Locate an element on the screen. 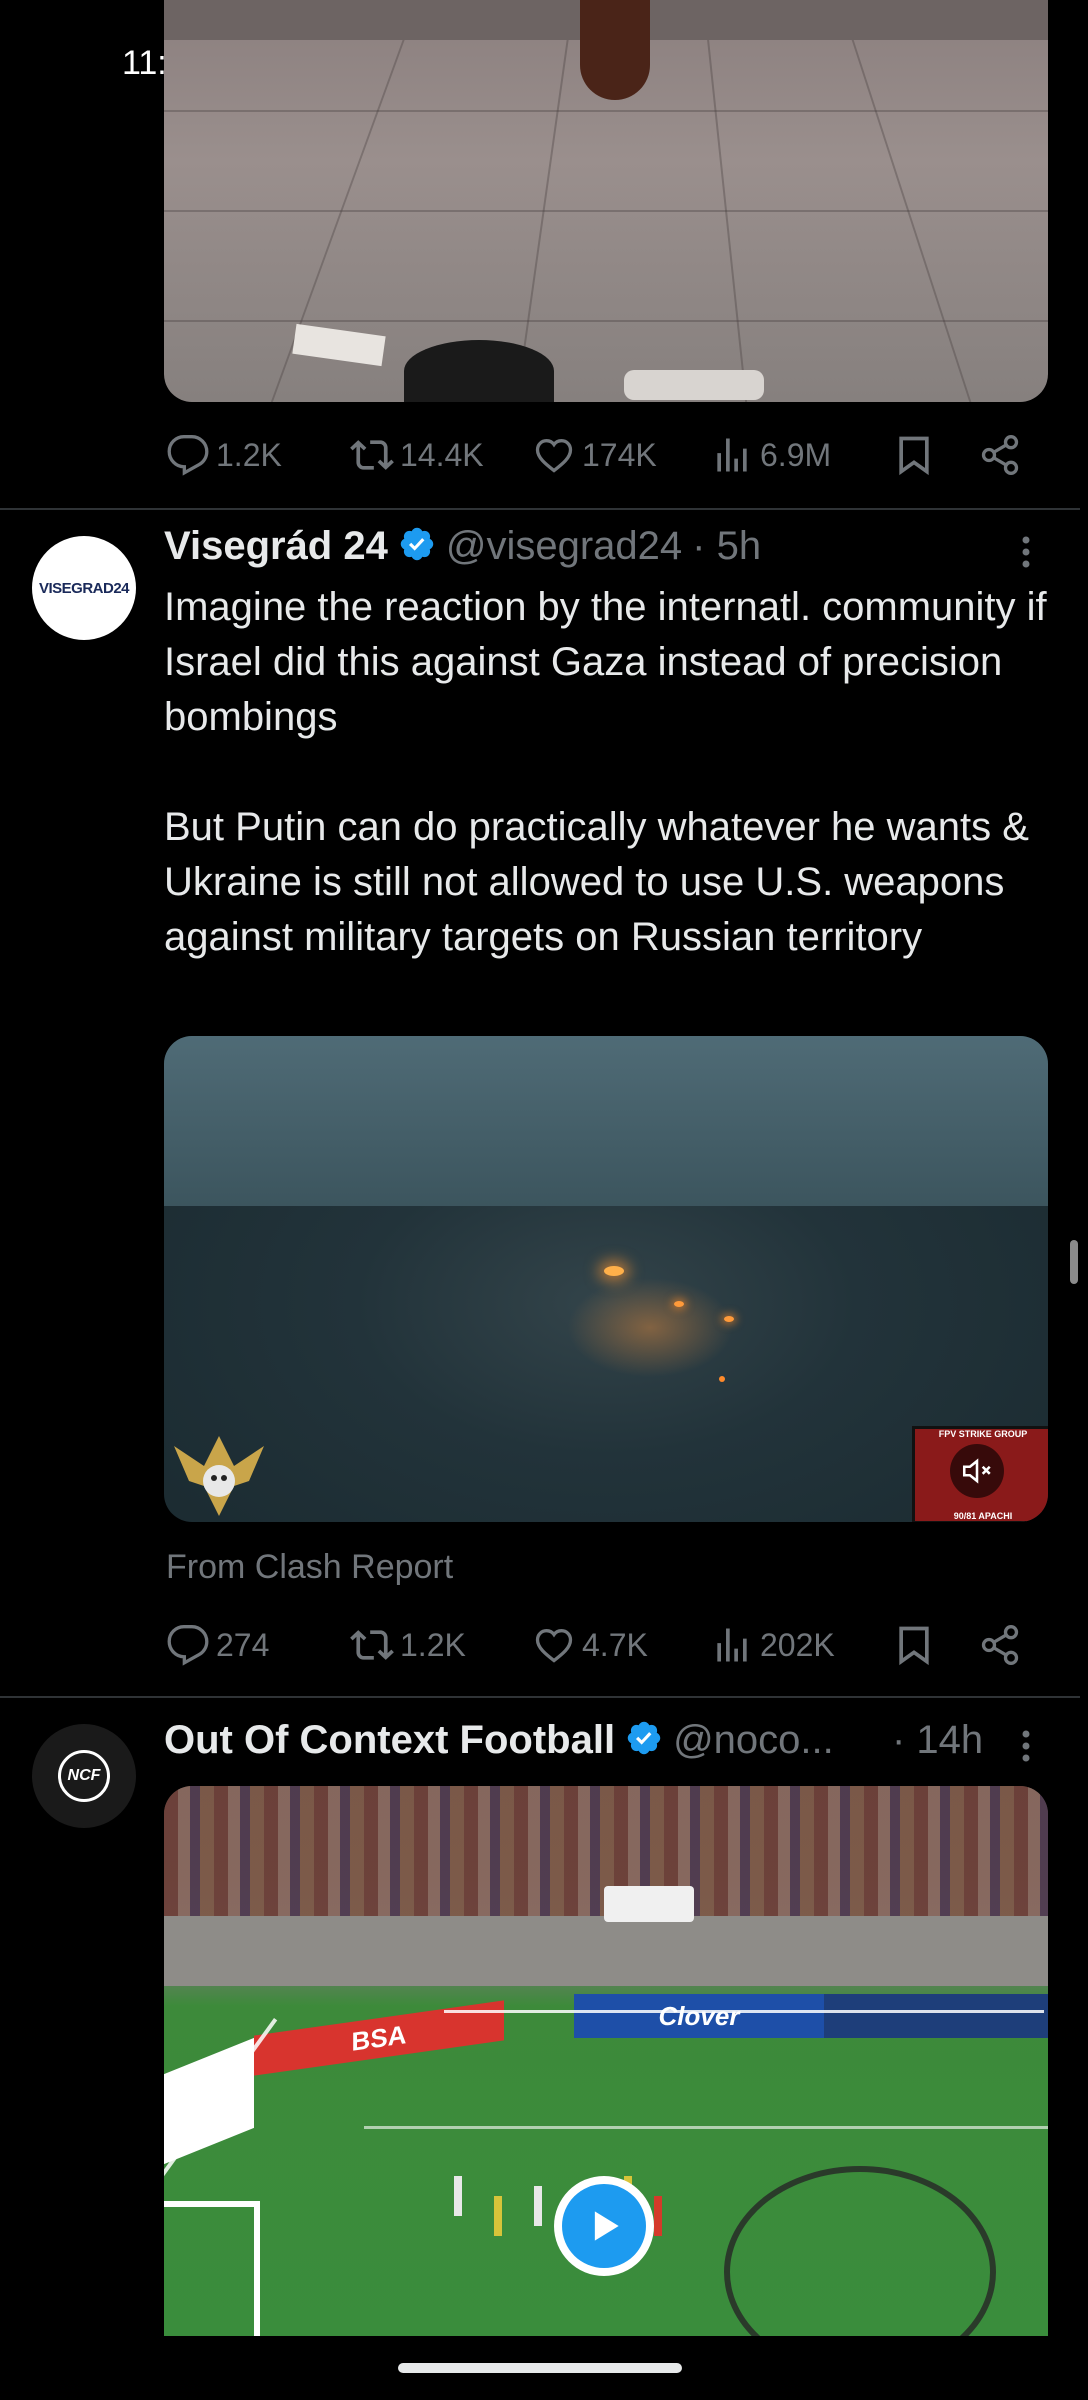 This screenshot has width=1088, height=2400. tweet3-author-name: Out Of Context Football is located at coordinates (389, 1740).